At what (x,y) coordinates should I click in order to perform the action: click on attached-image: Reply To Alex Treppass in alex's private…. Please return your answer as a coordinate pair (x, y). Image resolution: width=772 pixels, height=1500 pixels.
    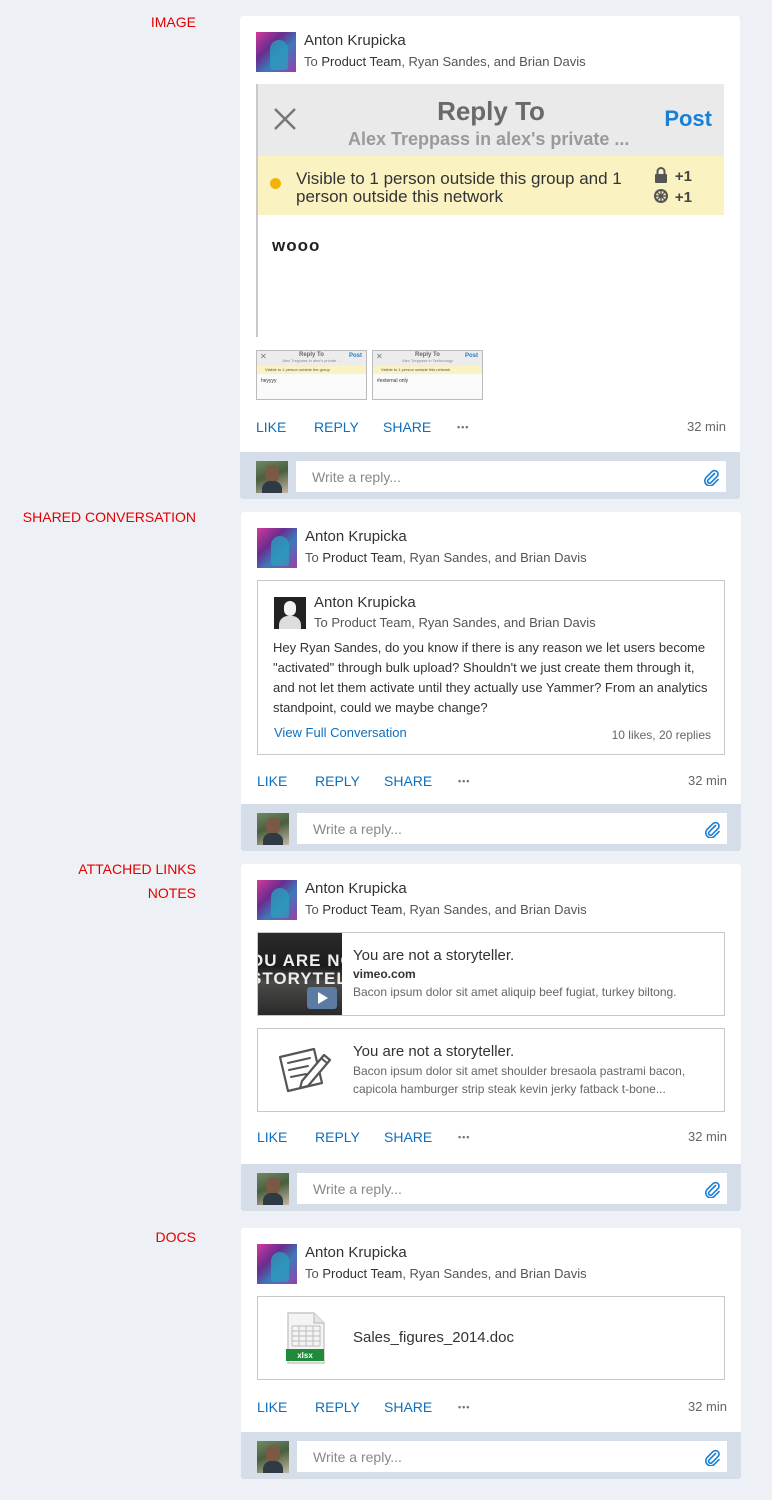
    Looking at the image, I should click on (490, 210).